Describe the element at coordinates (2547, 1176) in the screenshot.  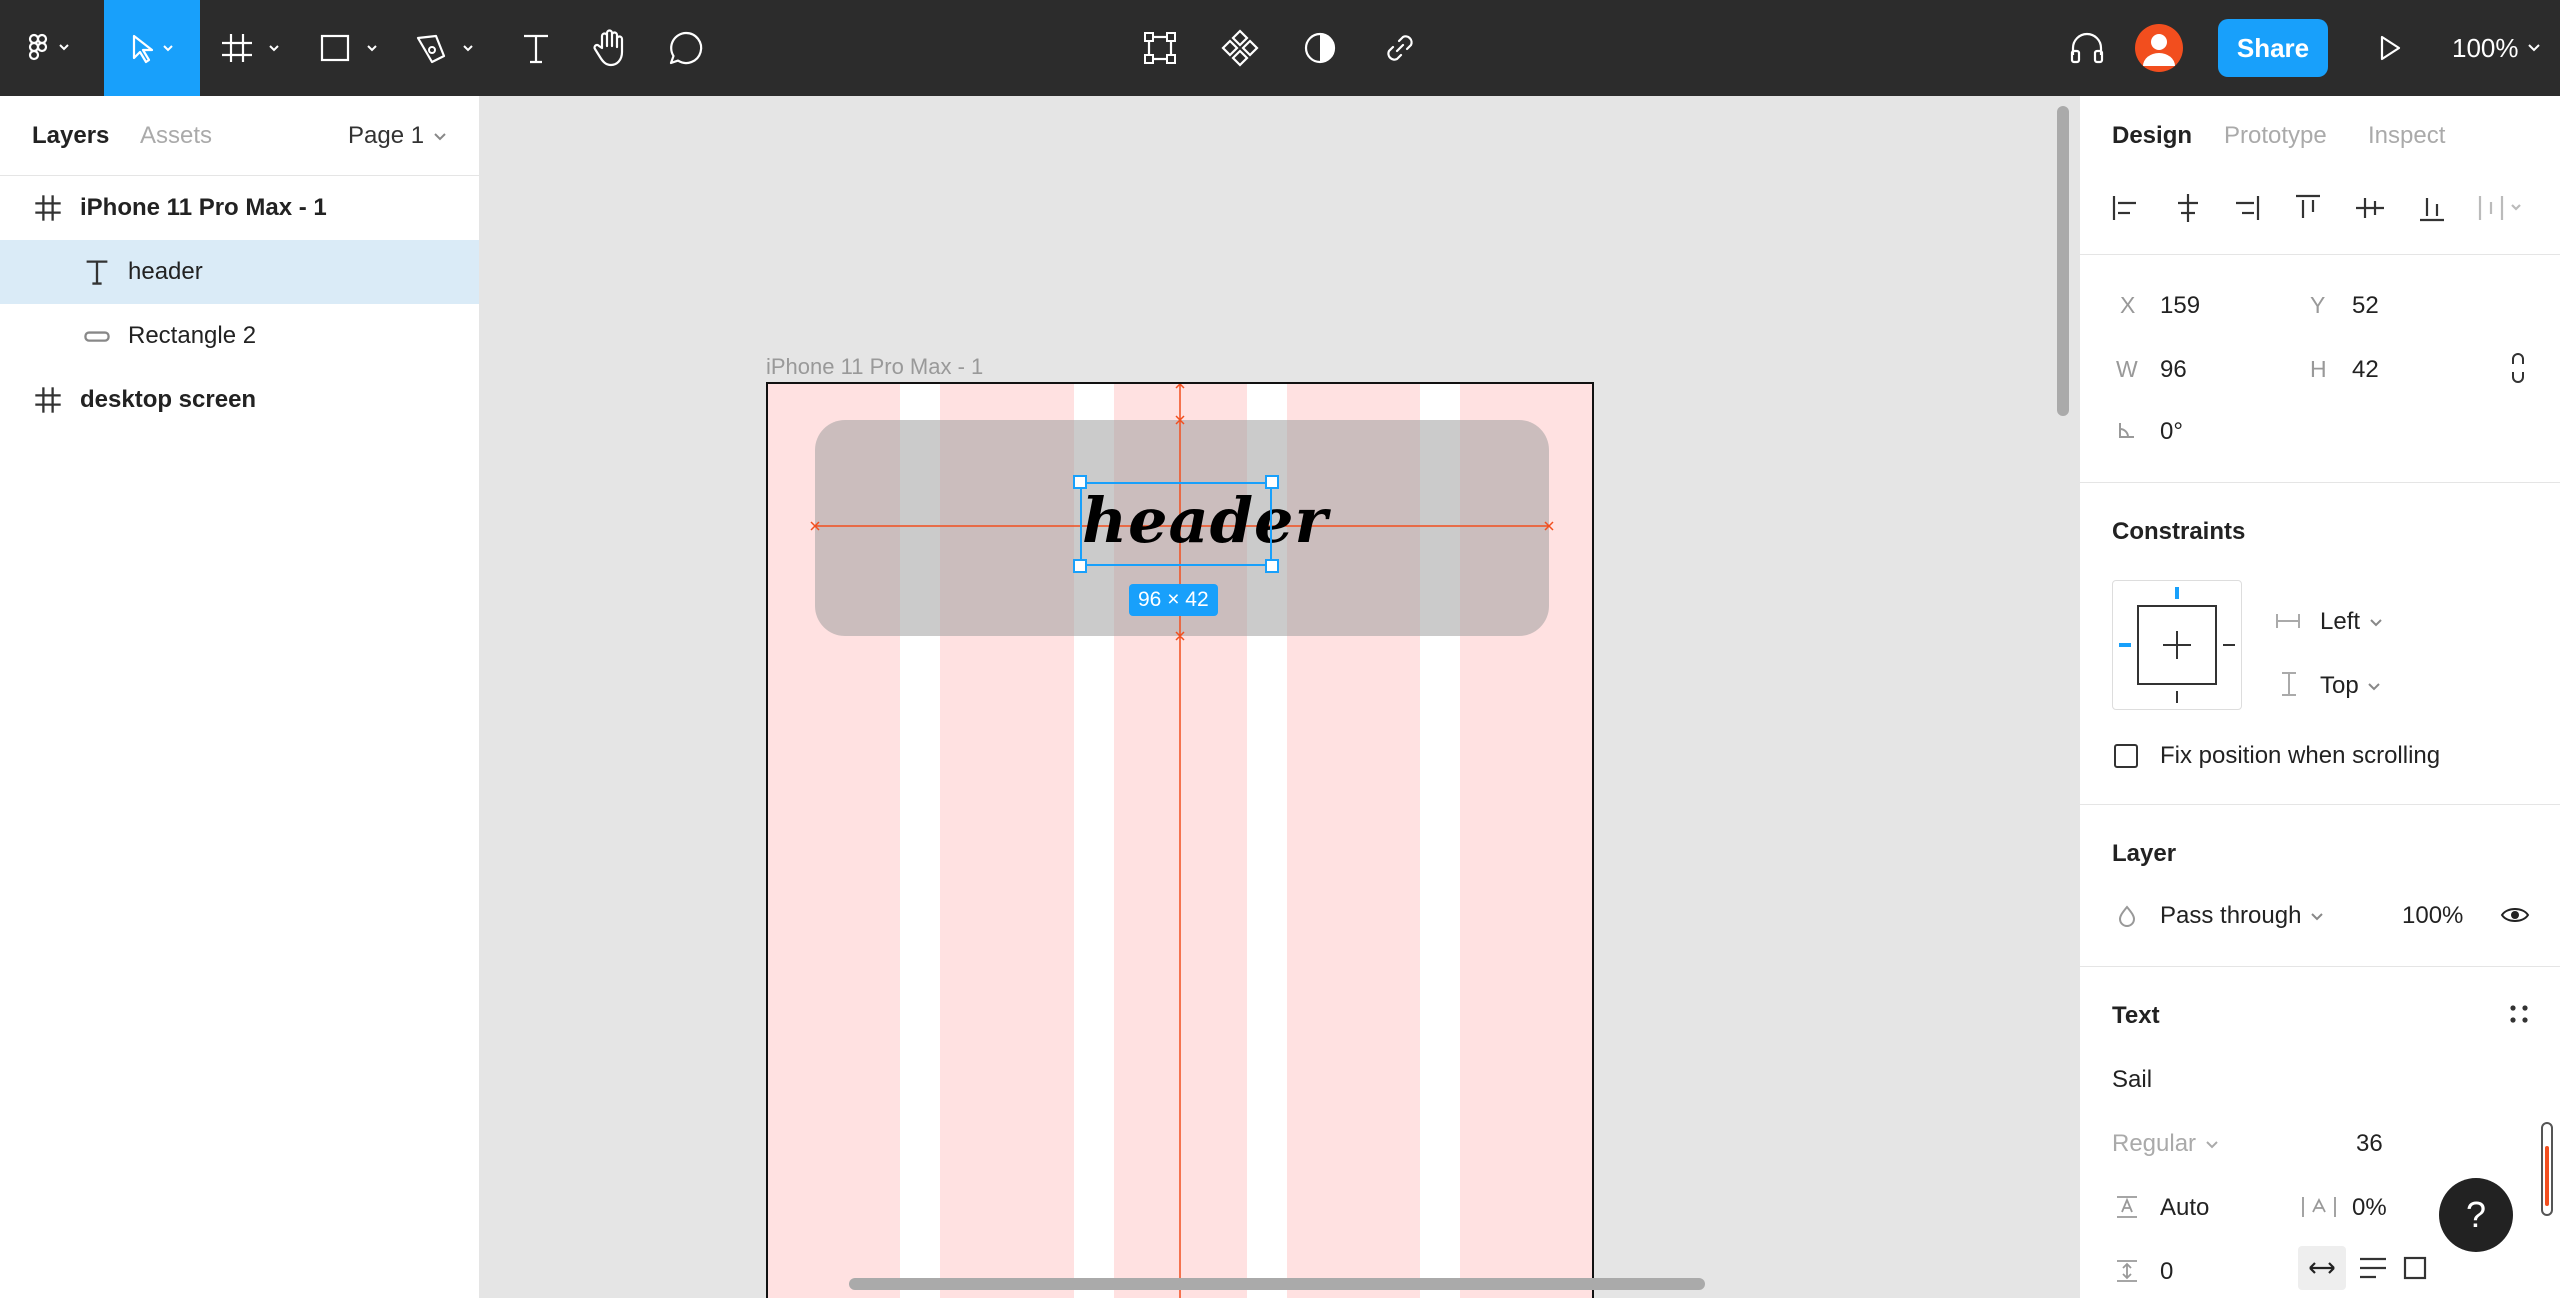
I see `scrollbar-thumb` at that location.